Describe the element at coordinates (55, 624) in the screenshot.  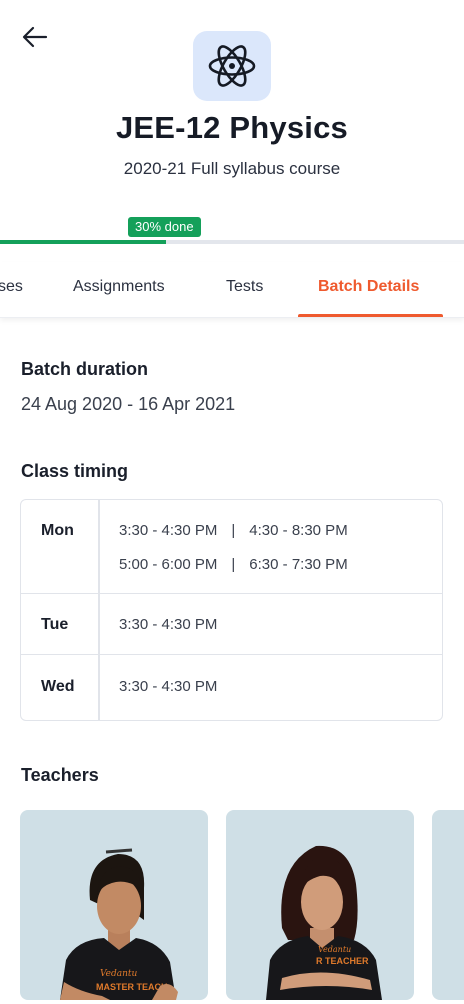
I see `day-label: Tue` at that location.